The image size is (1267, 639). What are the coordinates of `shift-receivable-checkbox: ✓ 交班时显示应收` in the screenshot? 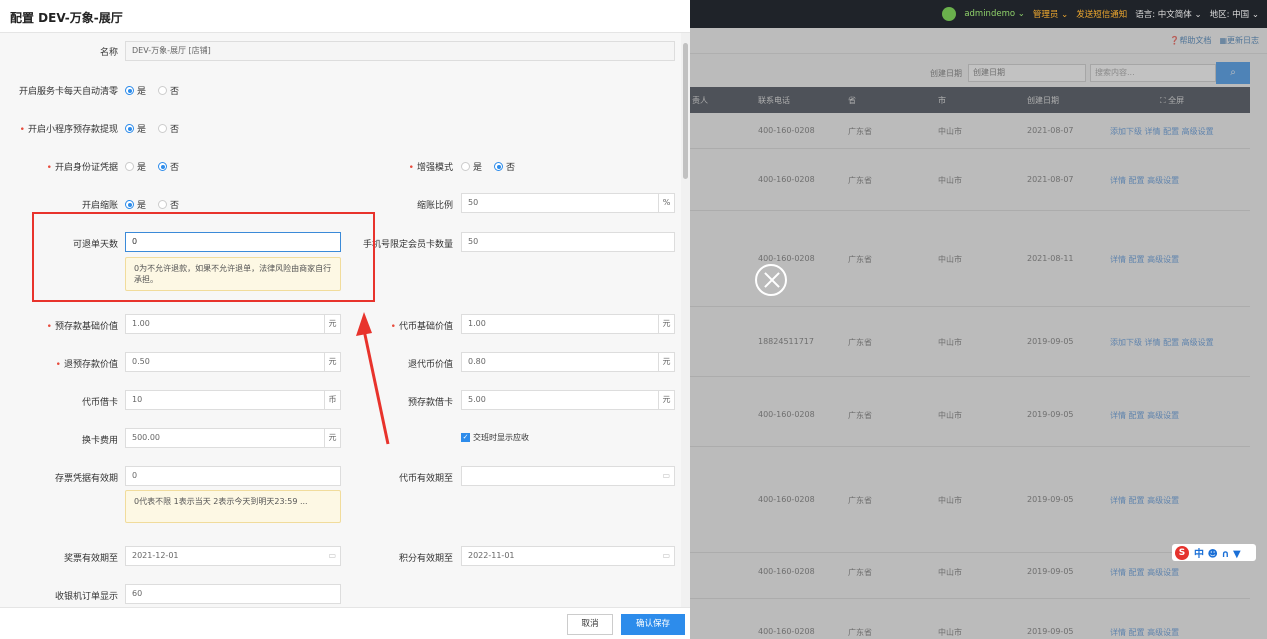 It's located at (495, 437).